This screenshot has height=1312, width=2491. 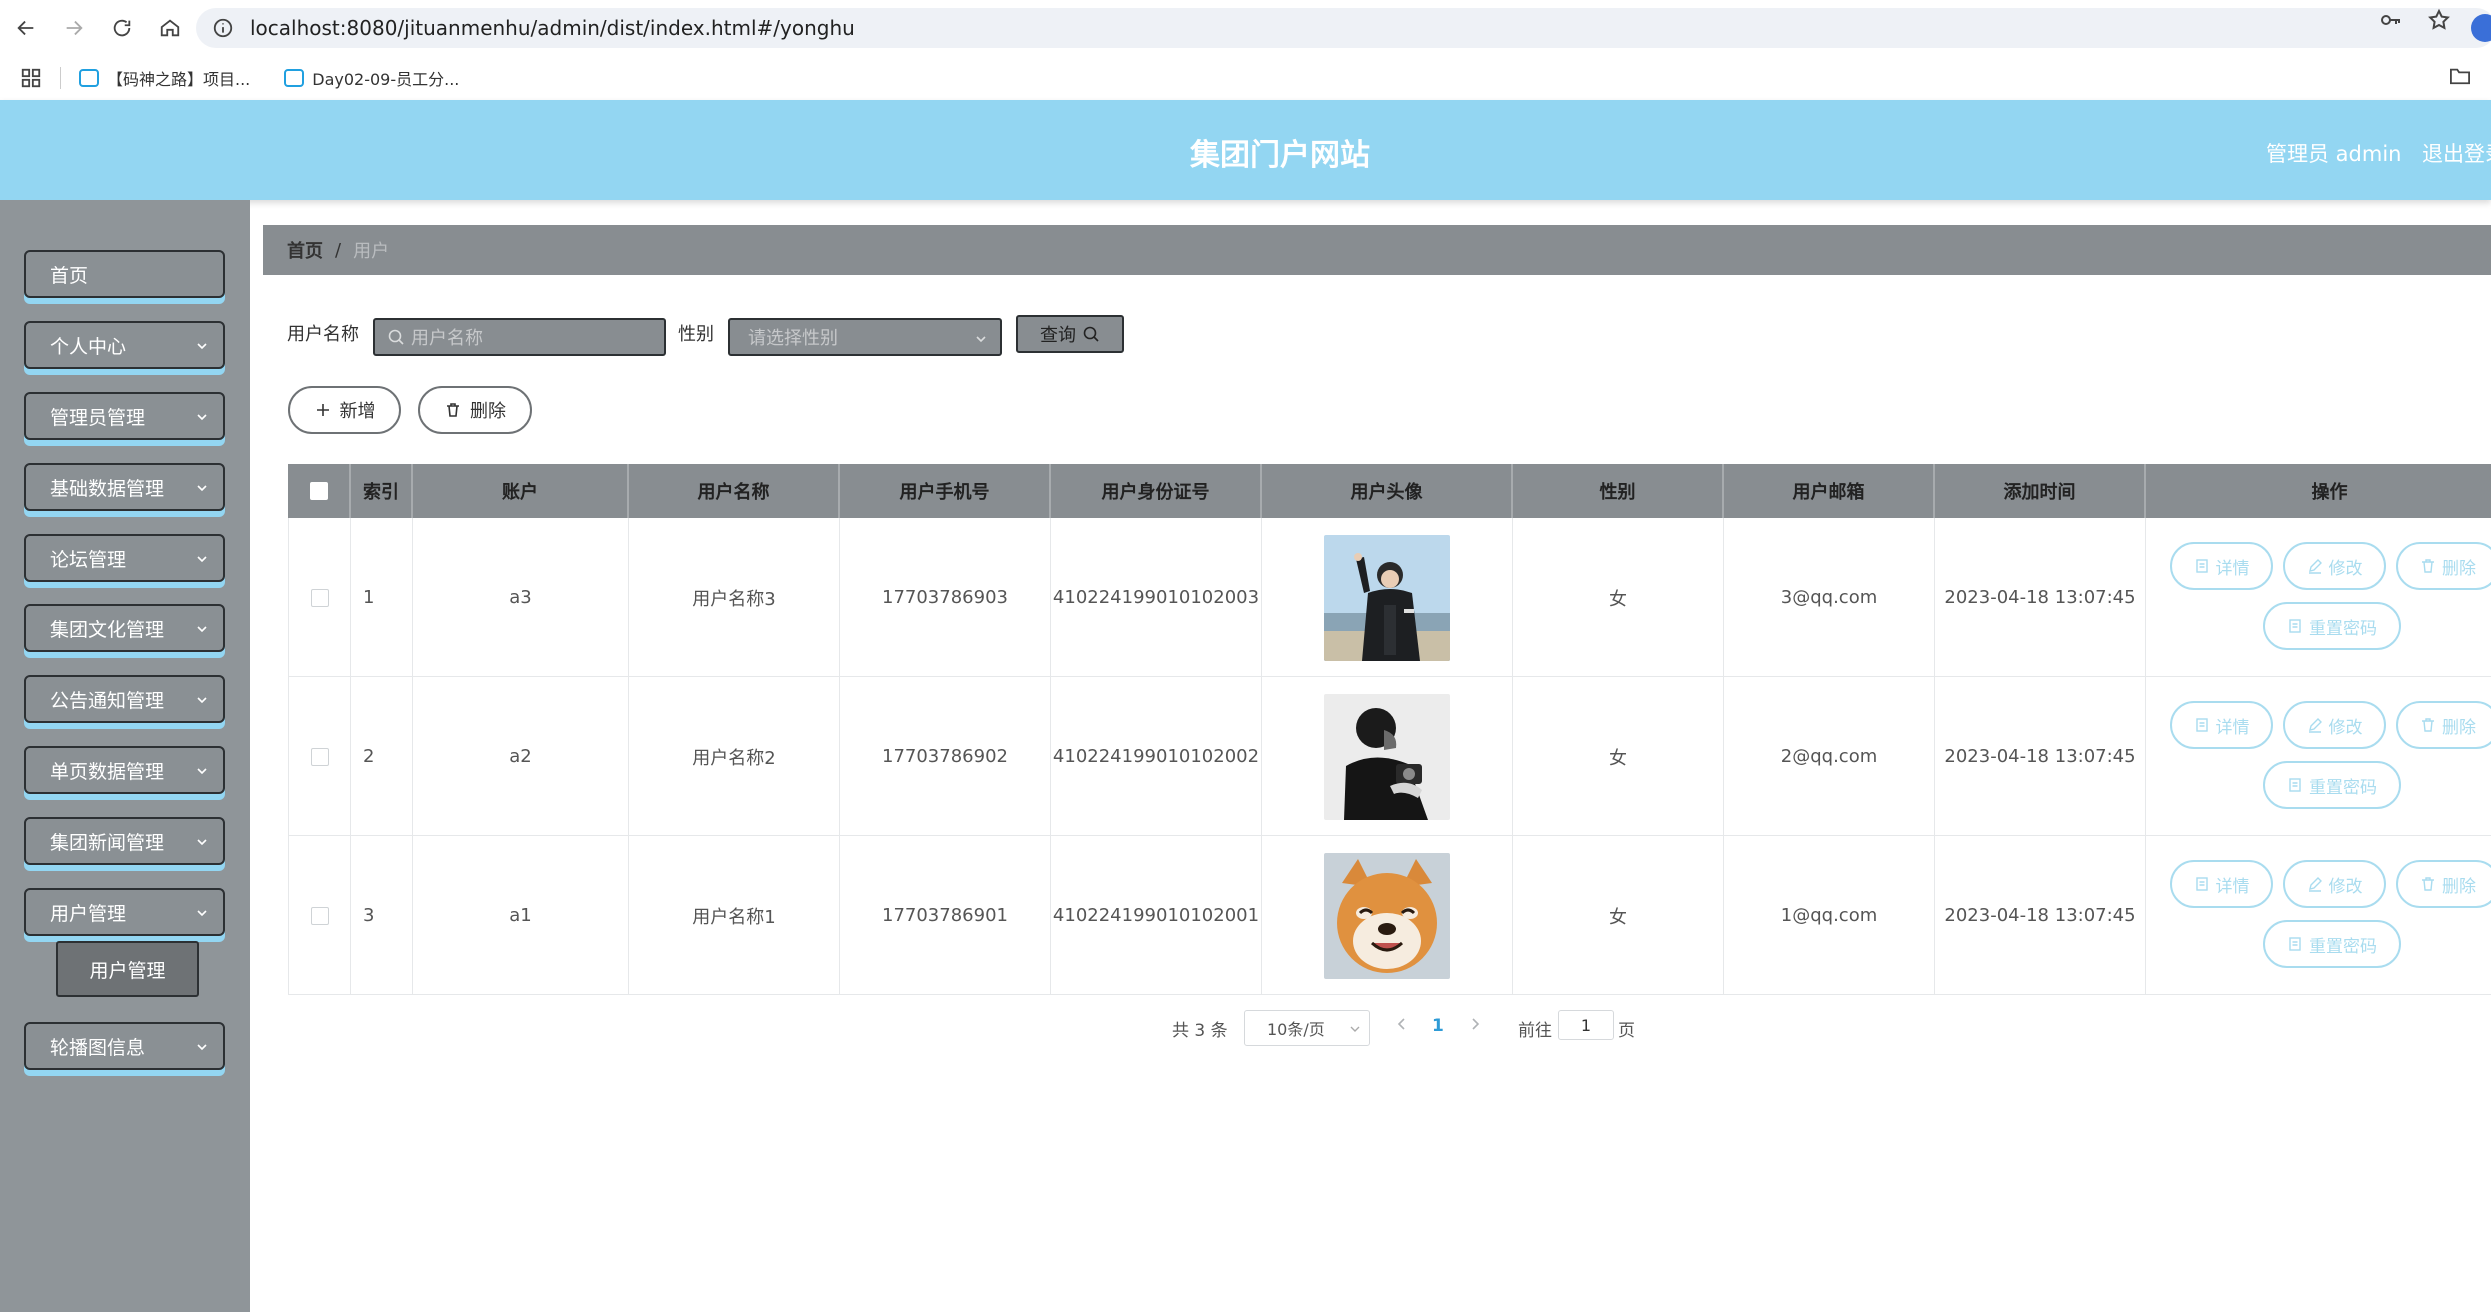 What do you see at coordinates (2334, 154) in the screenshot?
I see `current-user: 管理员 admin` at bounding box center [2334, 154].